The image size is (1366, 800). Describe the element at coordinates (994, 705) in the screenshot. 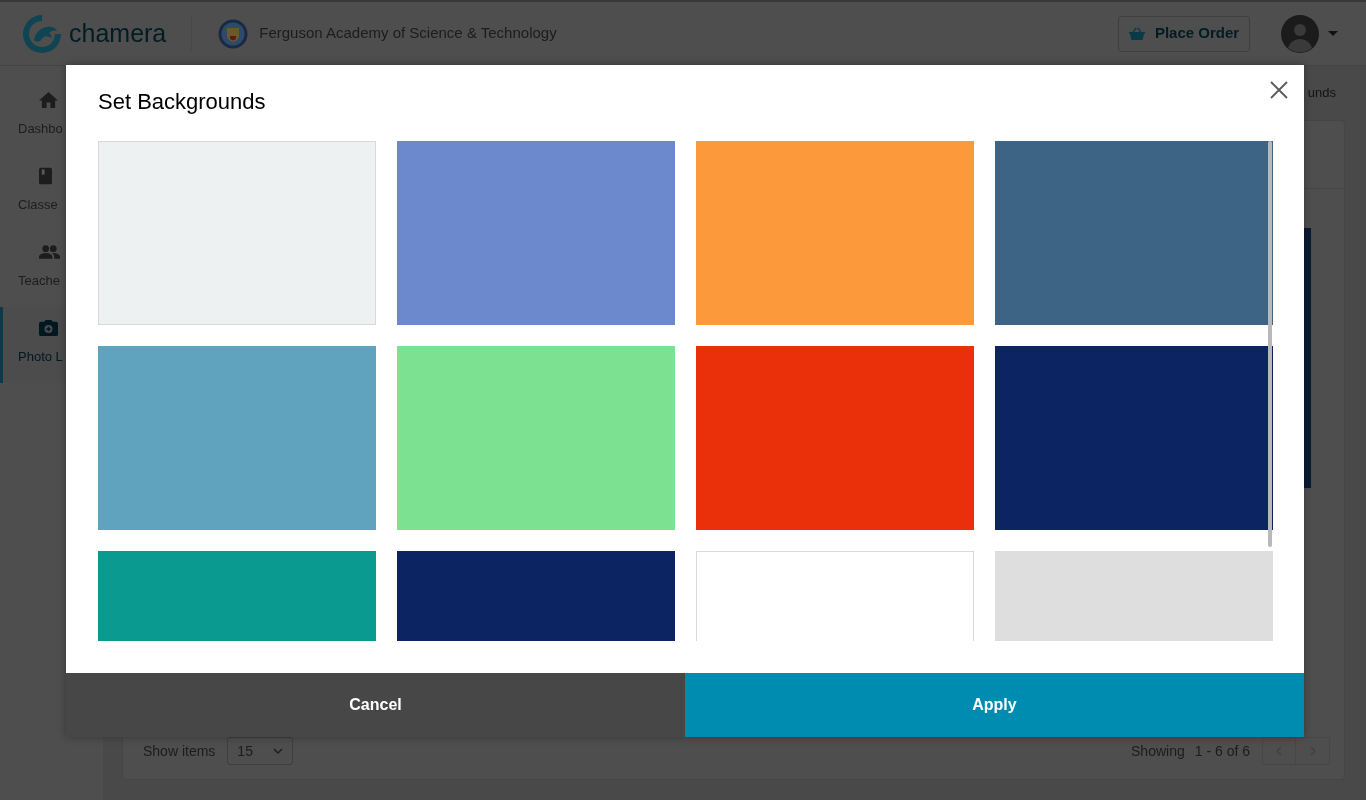

I see `apply-button: Apply` at that location.